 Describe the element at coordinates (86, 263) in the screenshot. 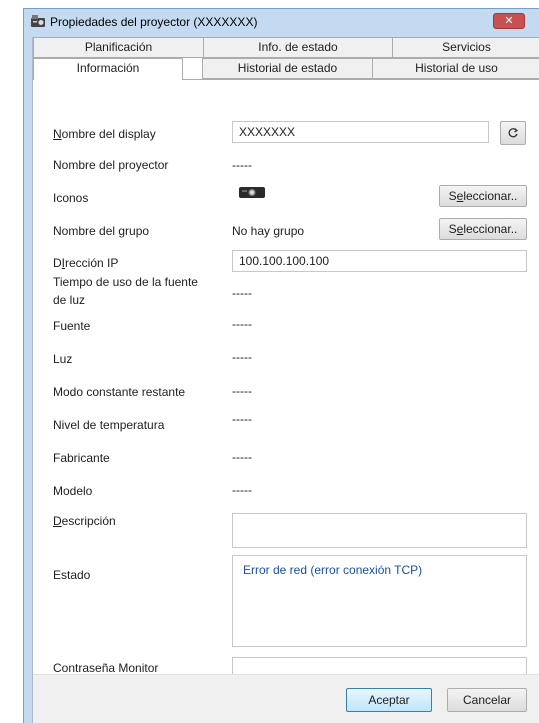

I see `ip-address-label: DIrección IP` at that location.